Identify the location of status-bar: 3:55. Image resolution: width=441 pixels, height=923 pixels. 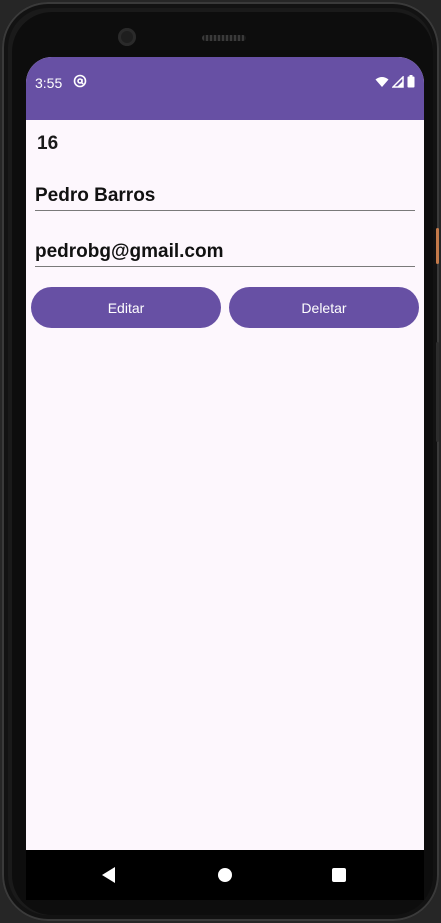
(225, 88).